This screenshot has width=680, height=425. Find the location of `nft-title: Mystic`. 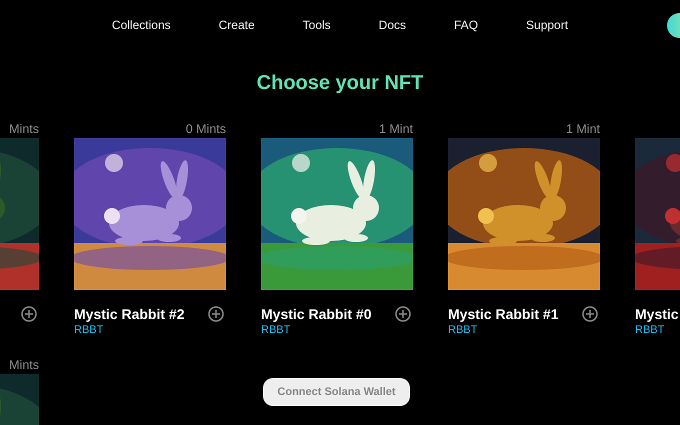

nft-title: Mystic is located at coordinates (657, 313).